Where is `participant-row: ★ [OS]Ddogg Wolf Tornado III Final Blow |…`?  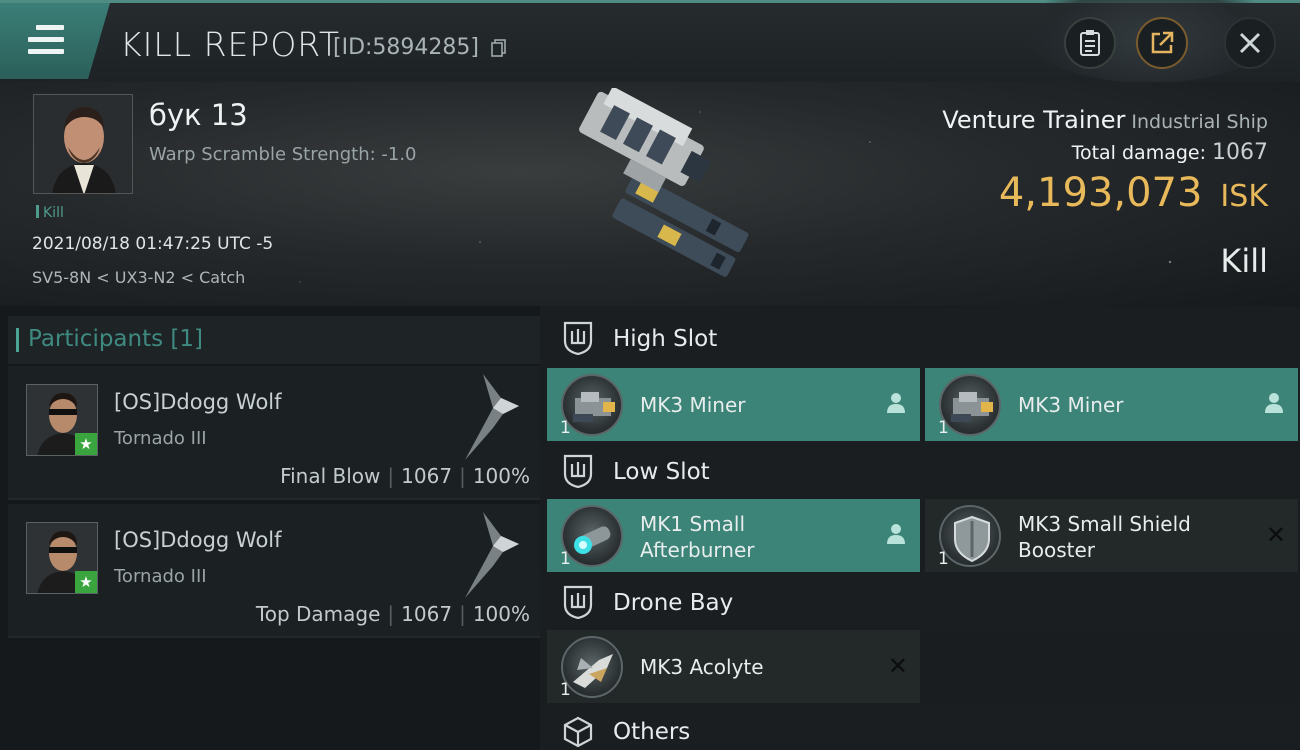 participant-row: ★ [OS]Ddogg Wolf Tornado III Final Blow |… is located at coordinates (274, 433).